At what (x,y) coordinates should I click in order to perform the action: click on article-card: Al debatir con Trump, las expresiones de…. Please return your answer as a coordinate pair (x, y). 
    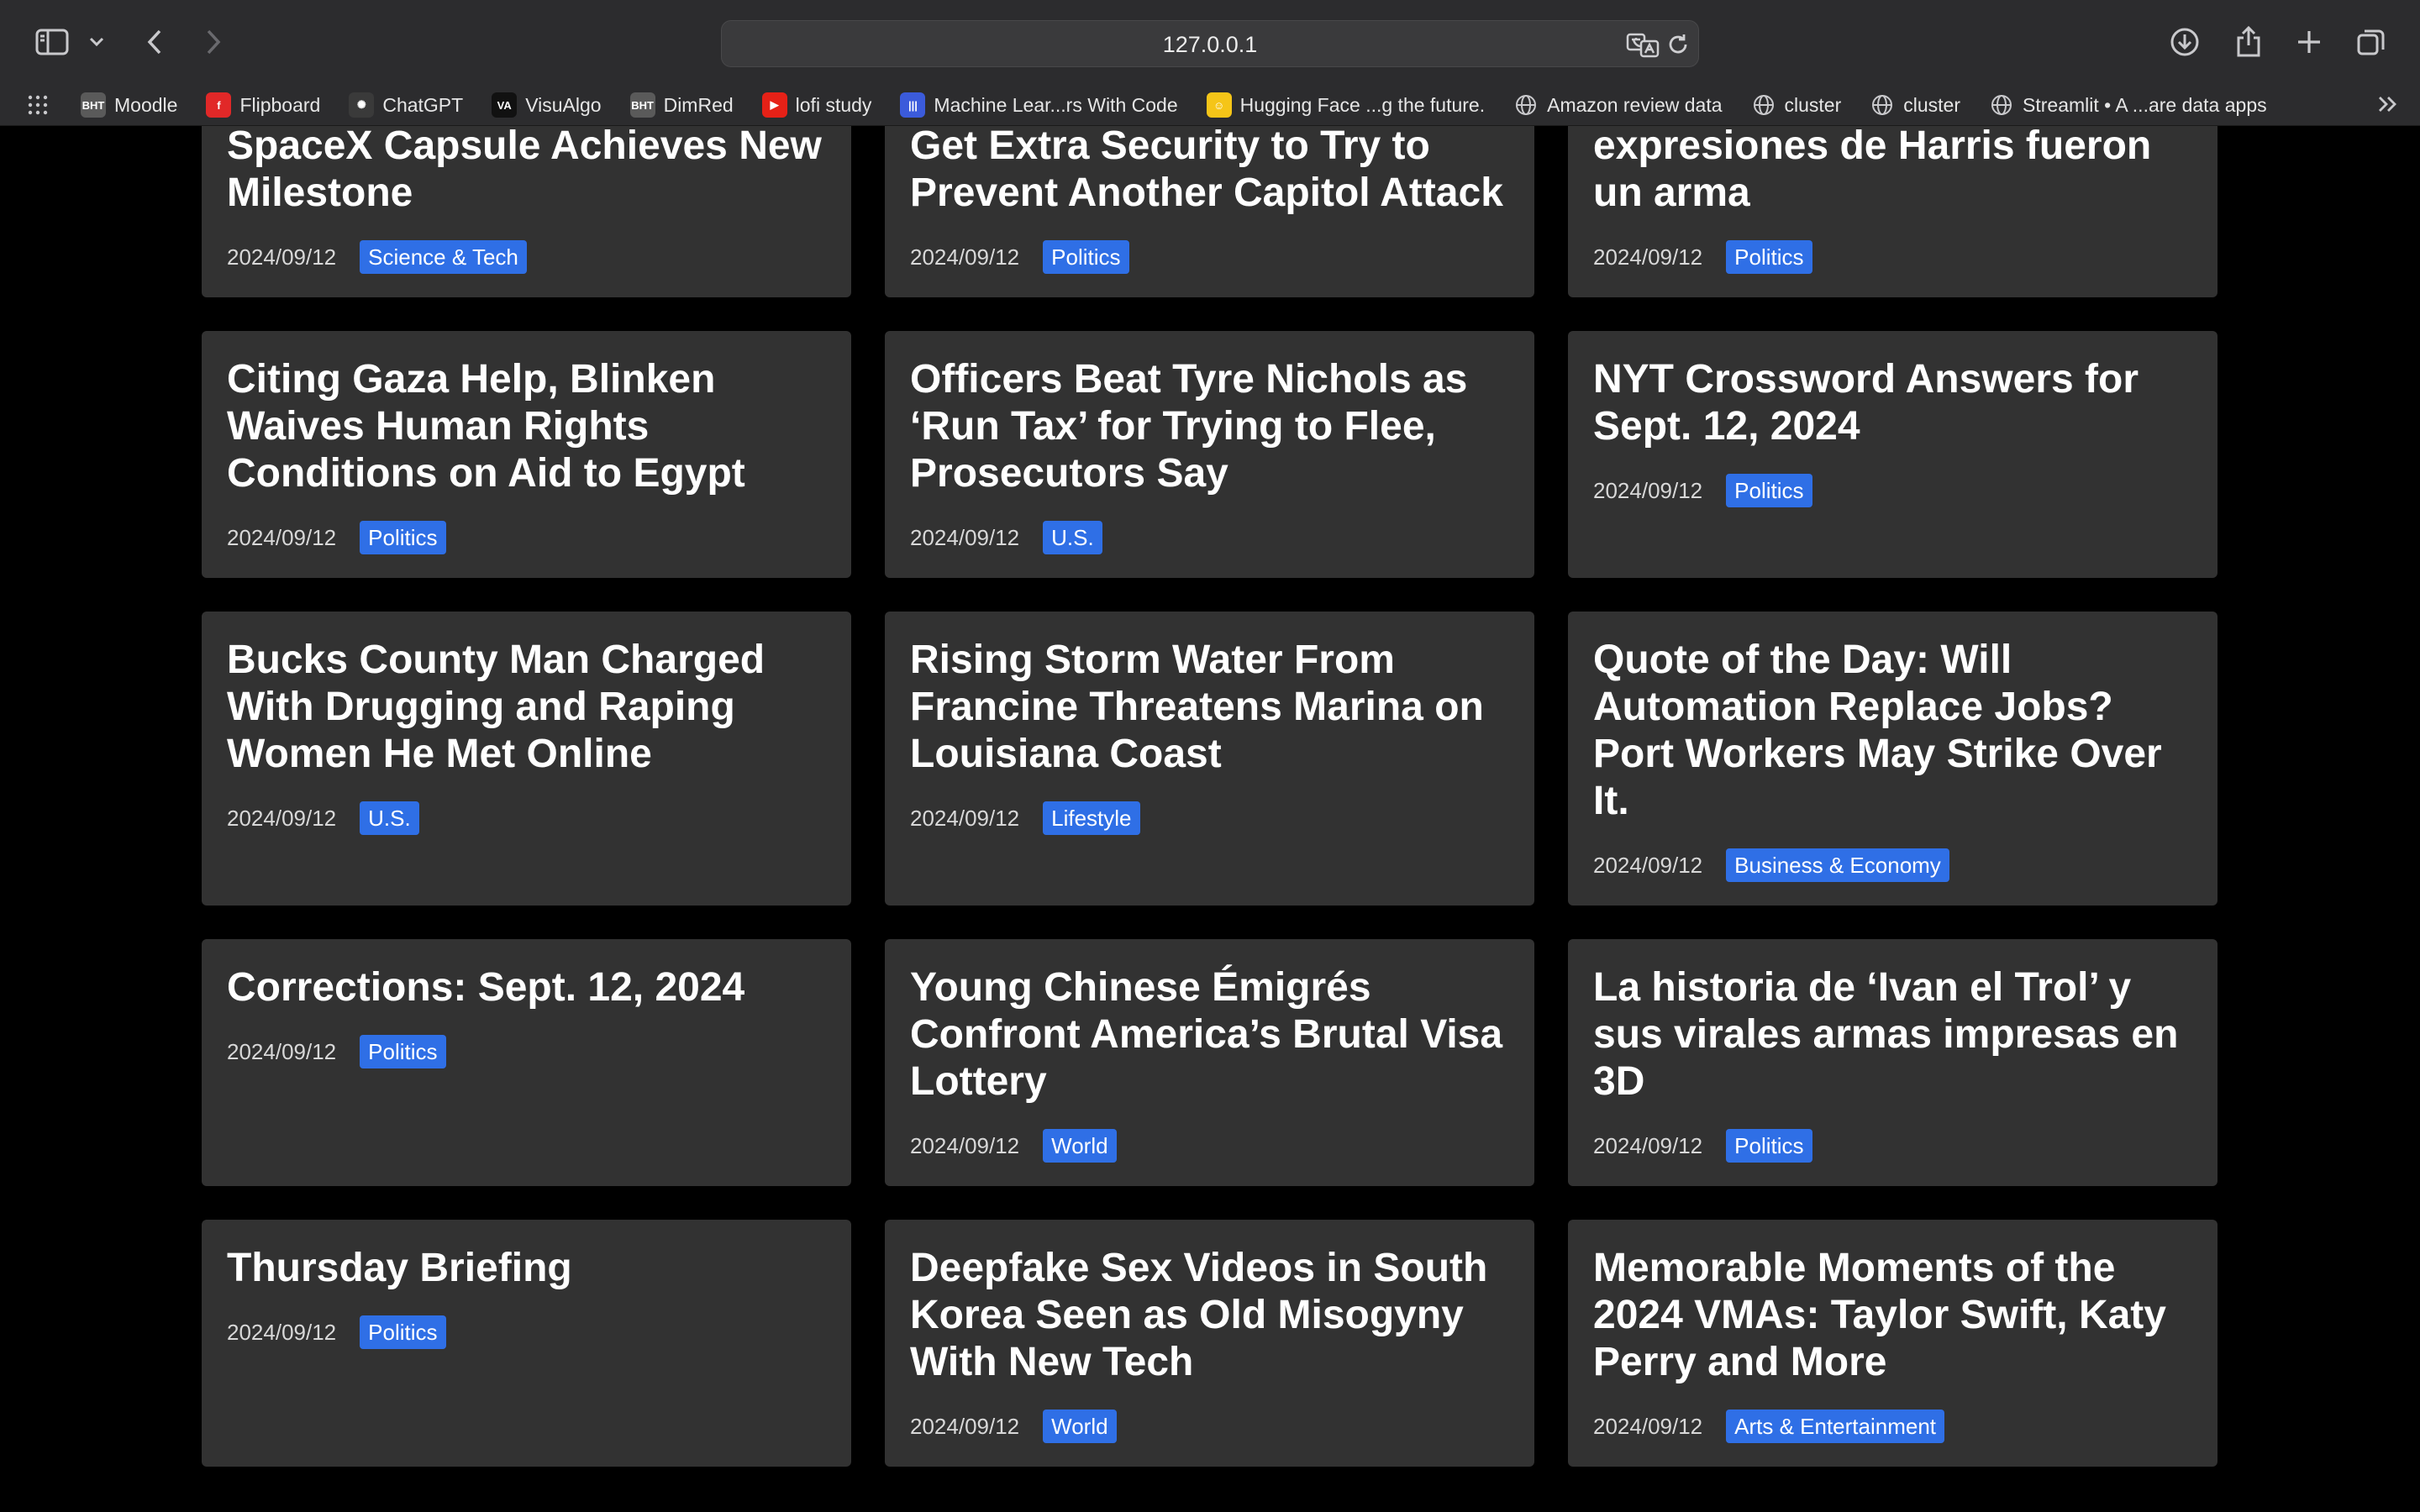
    Looking at the image, I should click on (1892, 211).